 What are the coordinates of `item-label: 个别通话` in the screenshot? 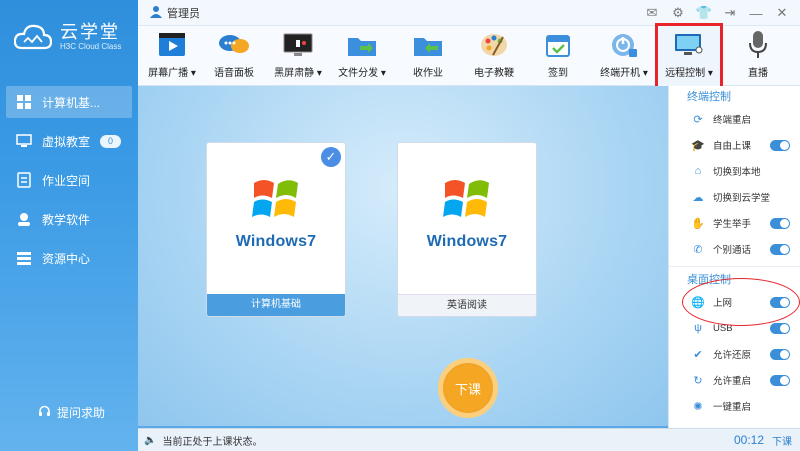 It's located at (732, 250).